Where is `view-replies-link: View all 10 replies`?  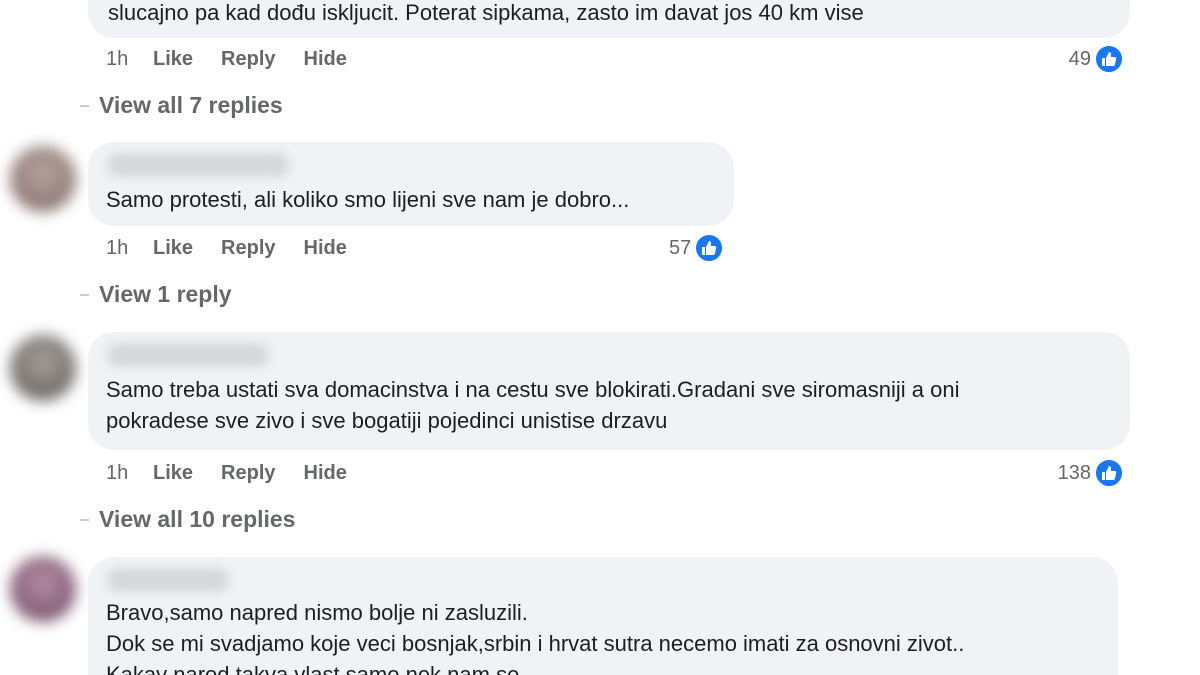 view-replies-link: View all 10 replies is located at coordinates (187, 519).